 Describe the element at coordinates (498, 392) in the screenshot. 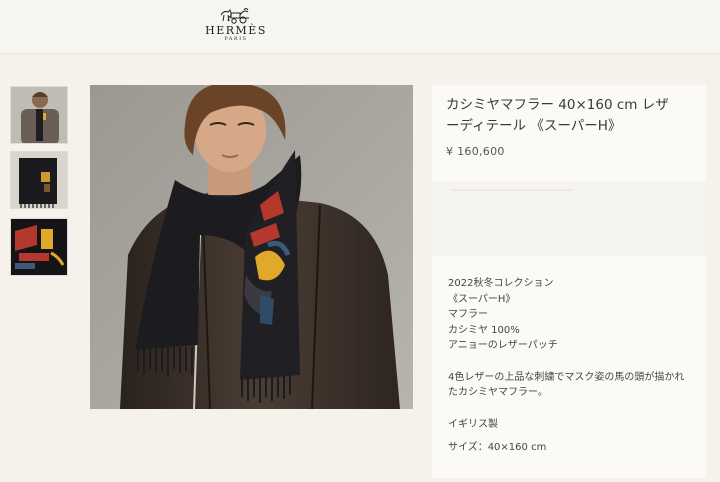

I see `description-text-line: たカシミヤマフラー。` at that location.